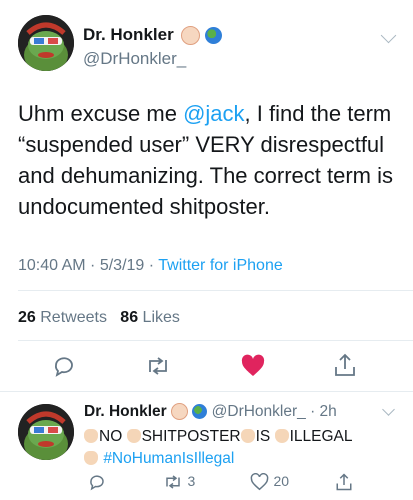 The image size is (413, 500). Describe the element at coordinates (101, 113) in the screenshot. I see `tweet-text-before: Uhm excuse me` at that location.